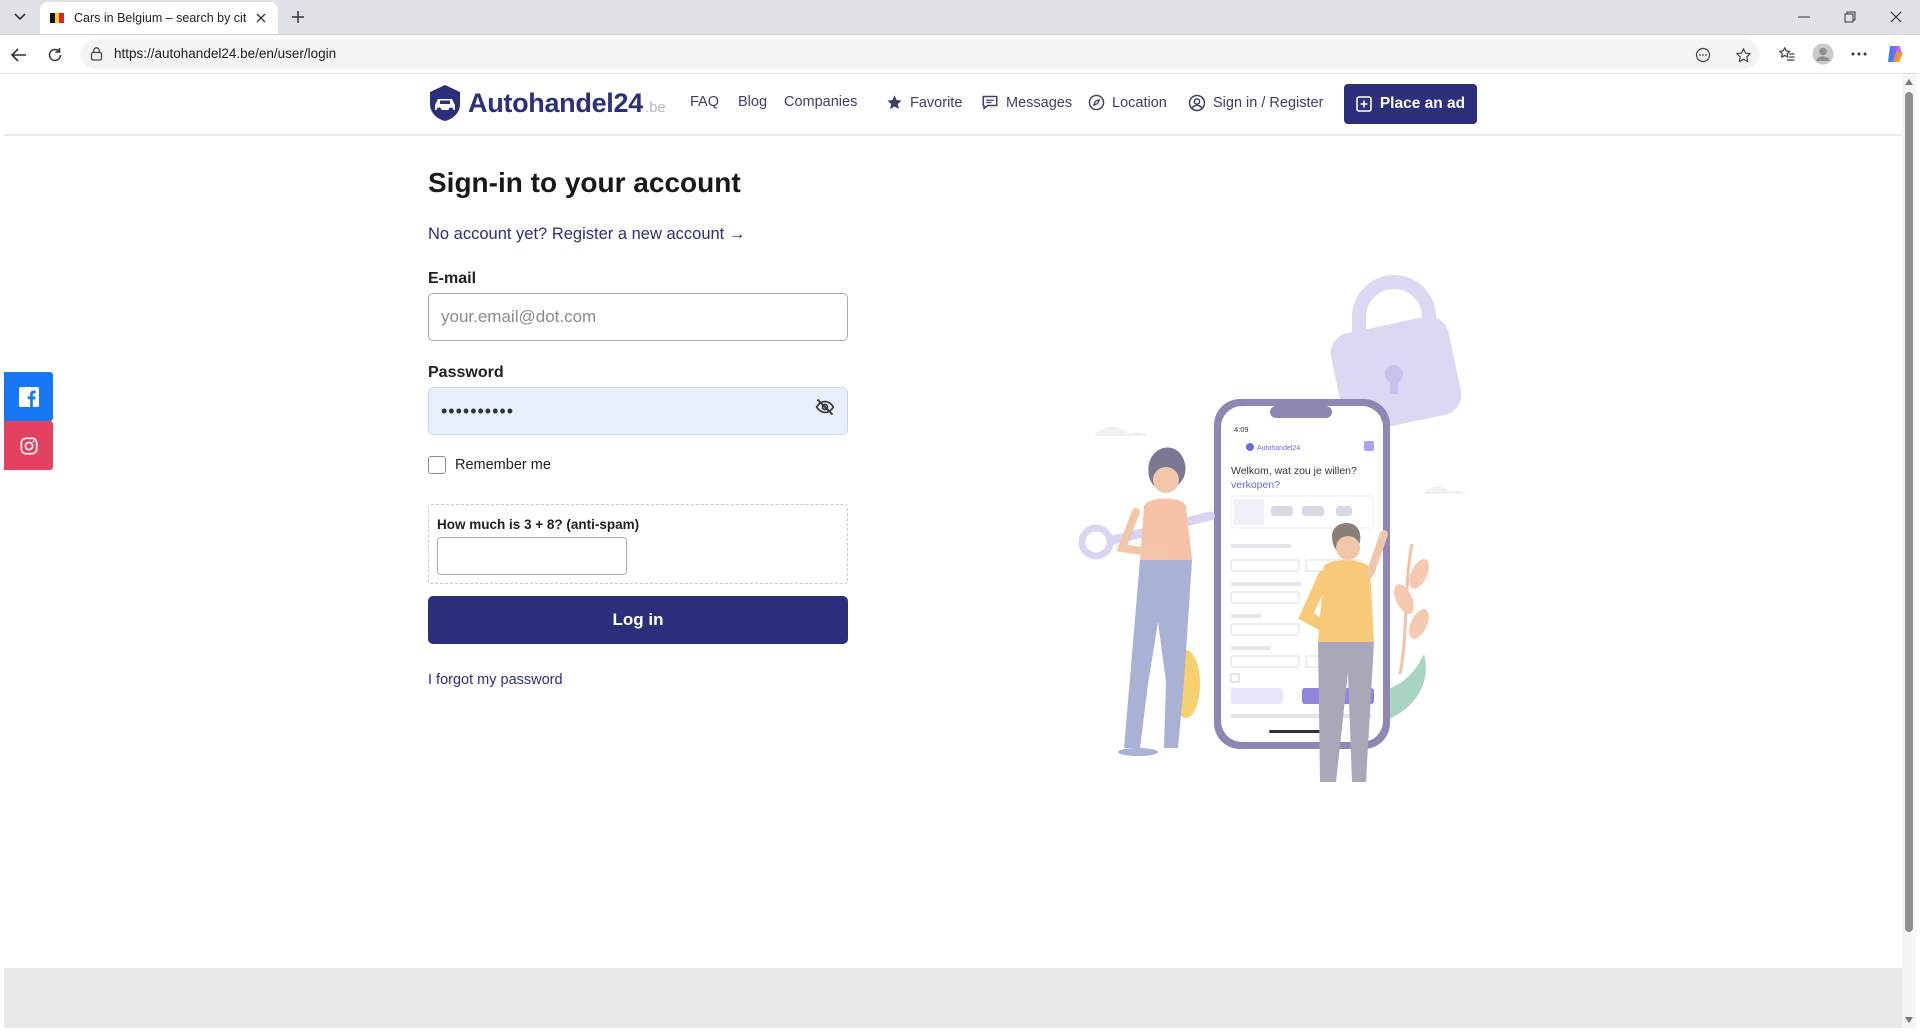 The height and width of the screenshot is (1032, 1920). I want to click on scrollbar-thumb, so click(1909, 512).